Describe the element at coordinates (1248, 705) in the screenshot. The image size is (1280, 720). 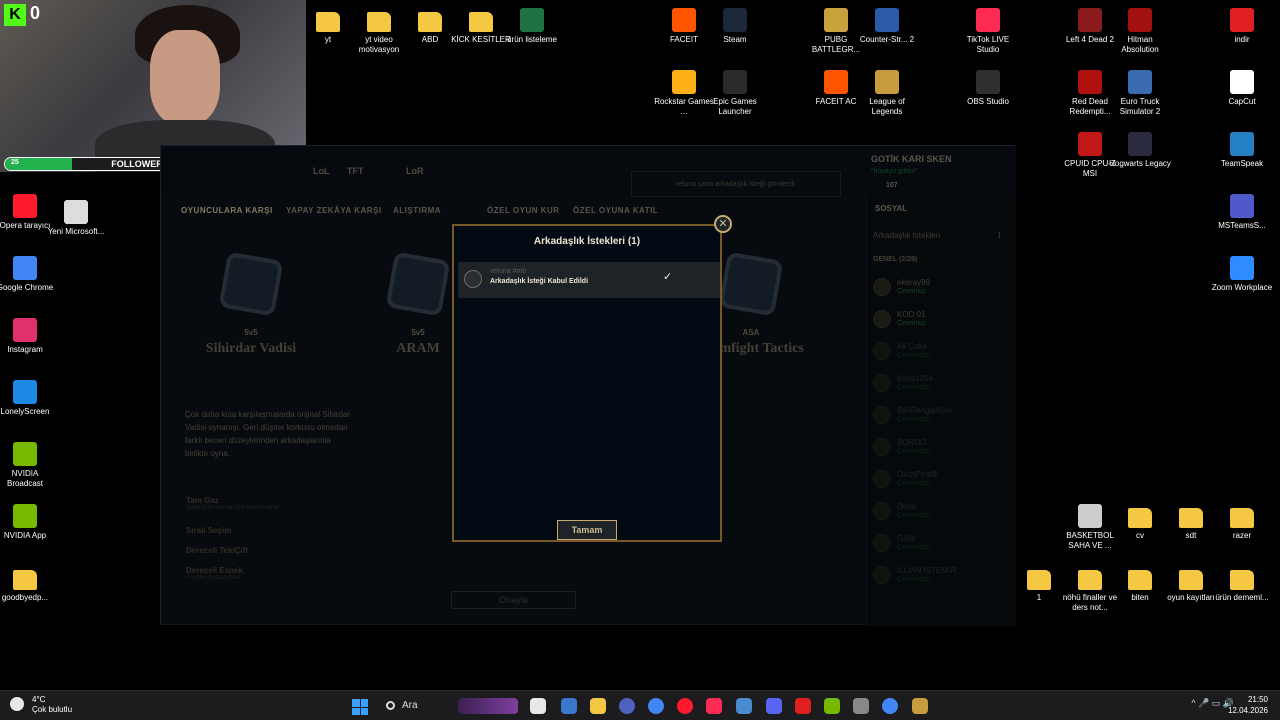
I see `clock: 21:50 12.04.2026` at that location.